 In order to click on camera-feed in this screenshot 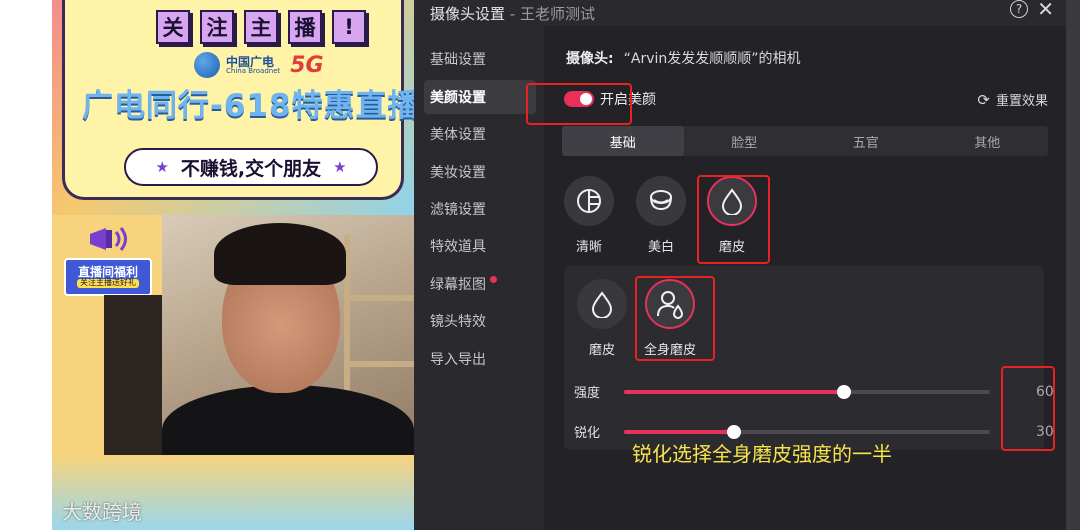, I will do `click(288, 335)`.